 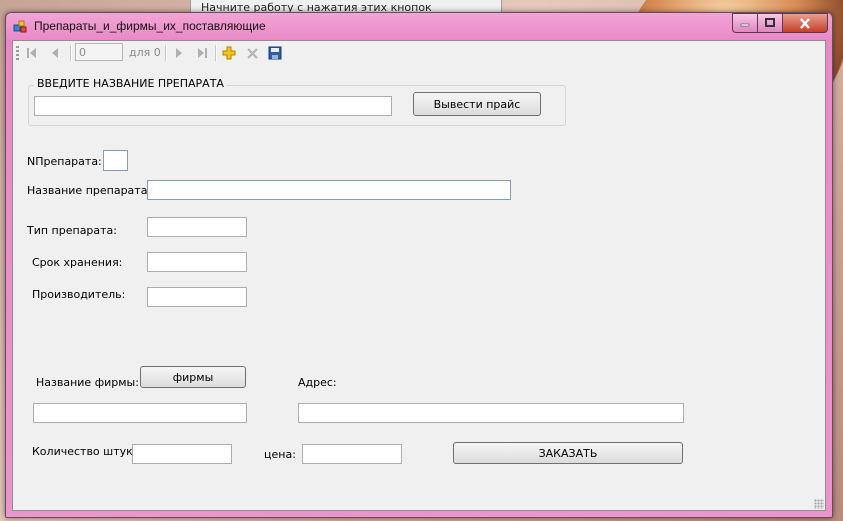 What do you see at coordinates (72, 230) in the screenshot?
I see `drug-type-label: Тип препарата:` at bounding box center [72, 230].